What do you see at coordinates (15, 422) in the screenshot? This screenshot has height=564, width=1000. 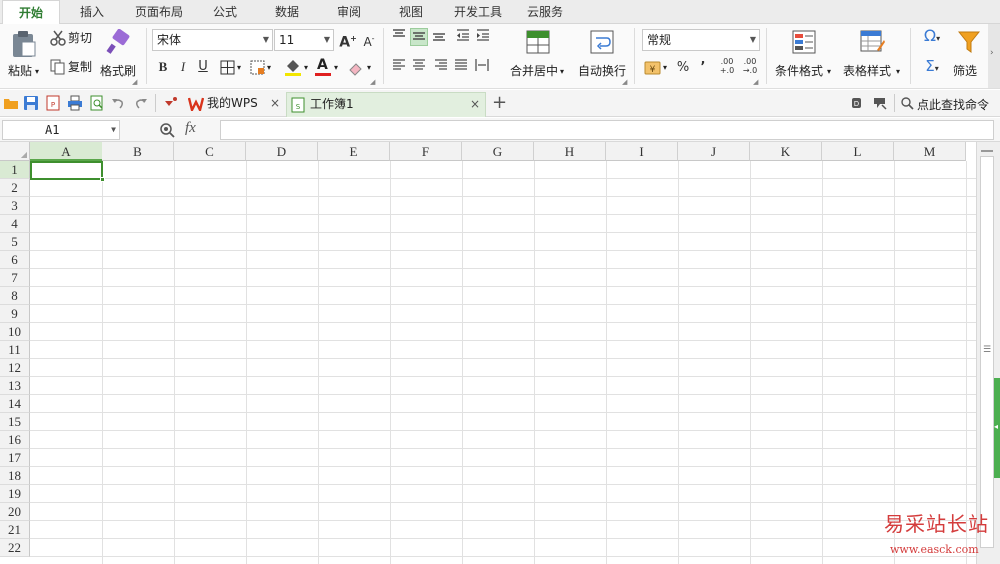 I see `row-header-15: 15` at bounding box center [15, 422].